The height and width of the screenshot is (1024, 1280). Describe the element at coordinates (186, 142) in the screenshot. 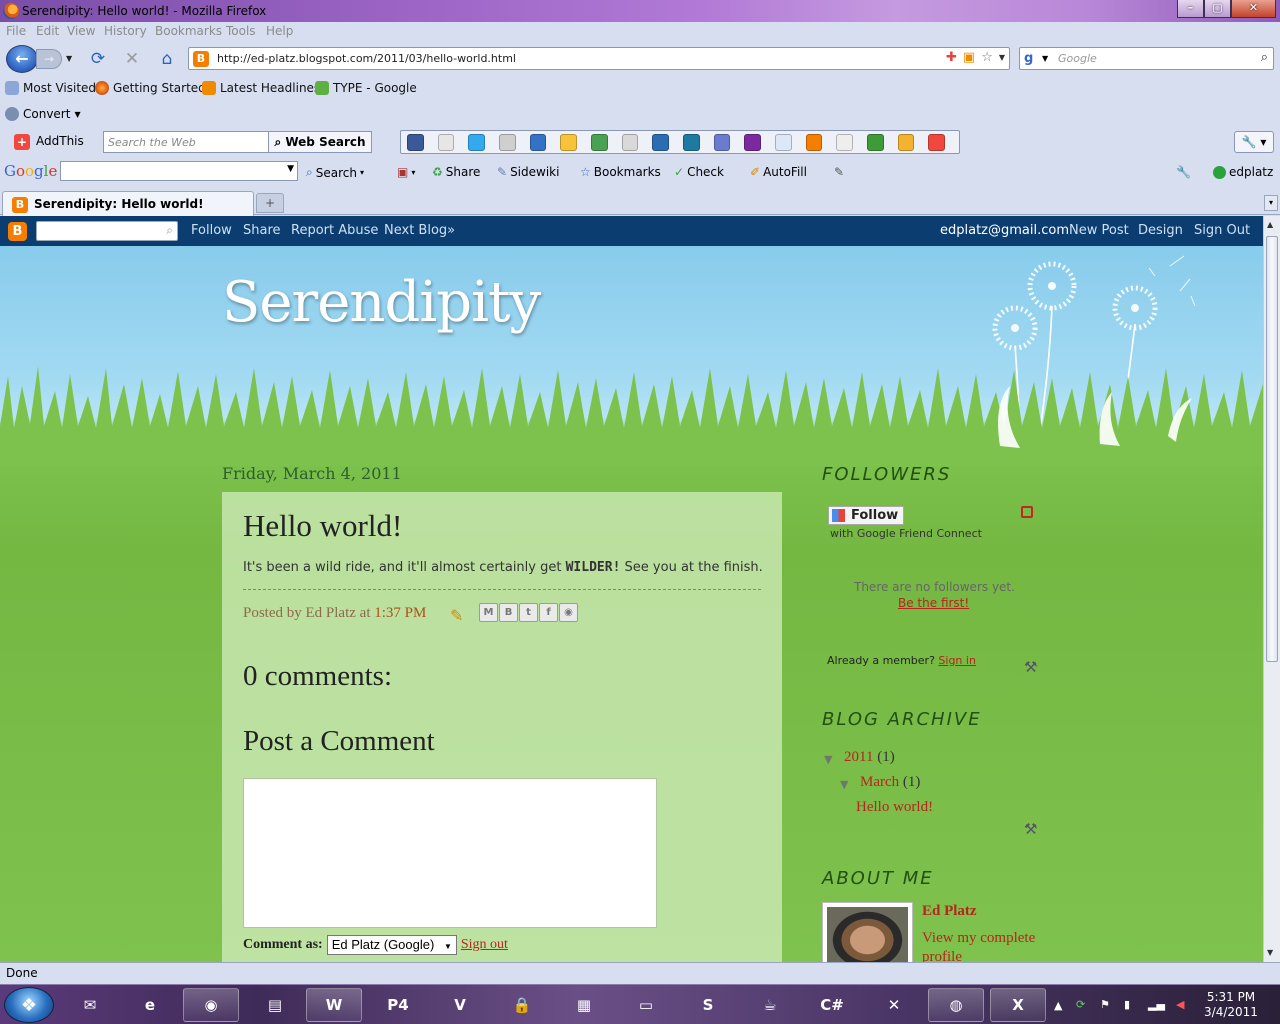

I see `addthis-search-input: Search the Web` at that location.